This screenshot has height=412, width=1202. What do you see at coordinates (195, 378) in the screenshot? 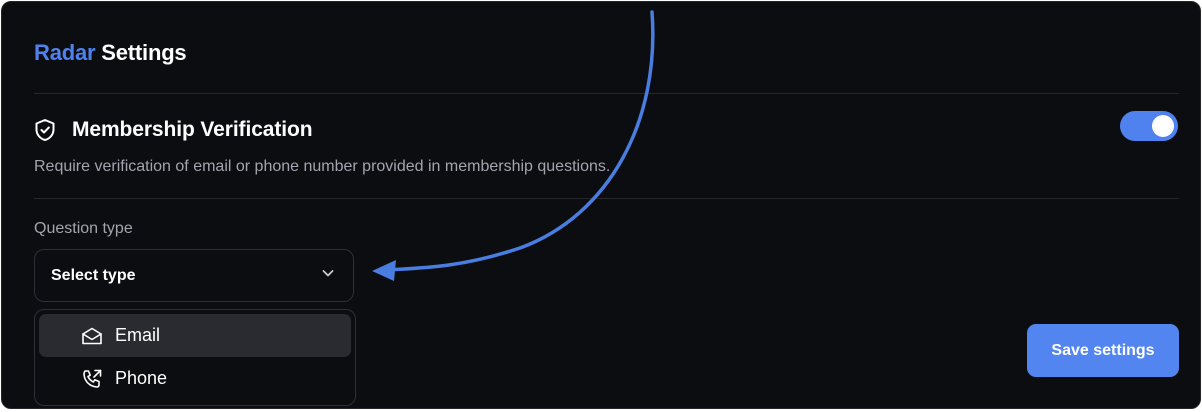
I see `option-phone: Phone` at bounding box center [195, 378].